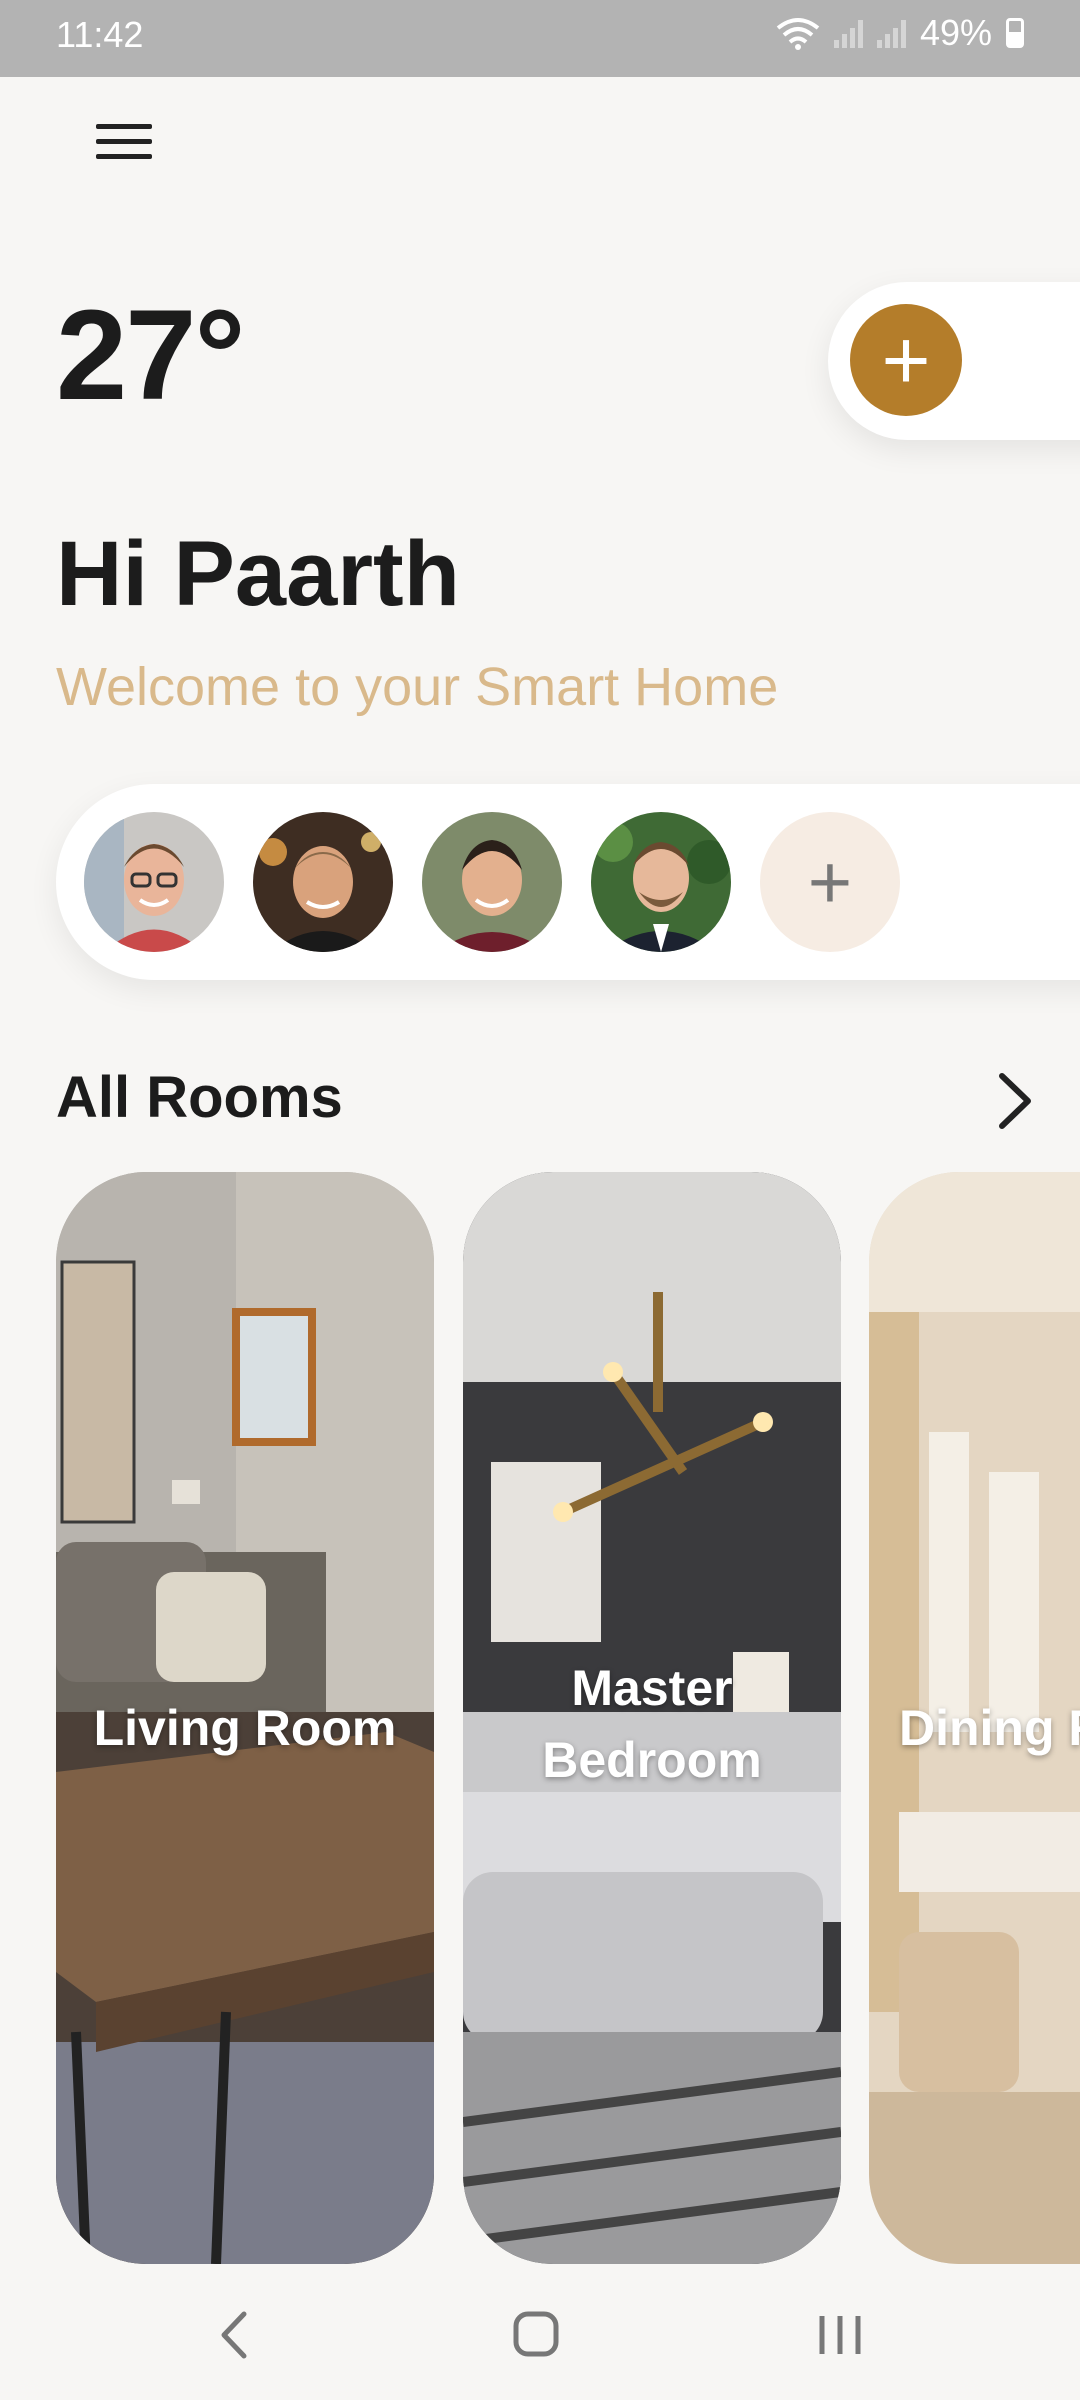  I want to click on nav-home-button, so click(536, 2335).